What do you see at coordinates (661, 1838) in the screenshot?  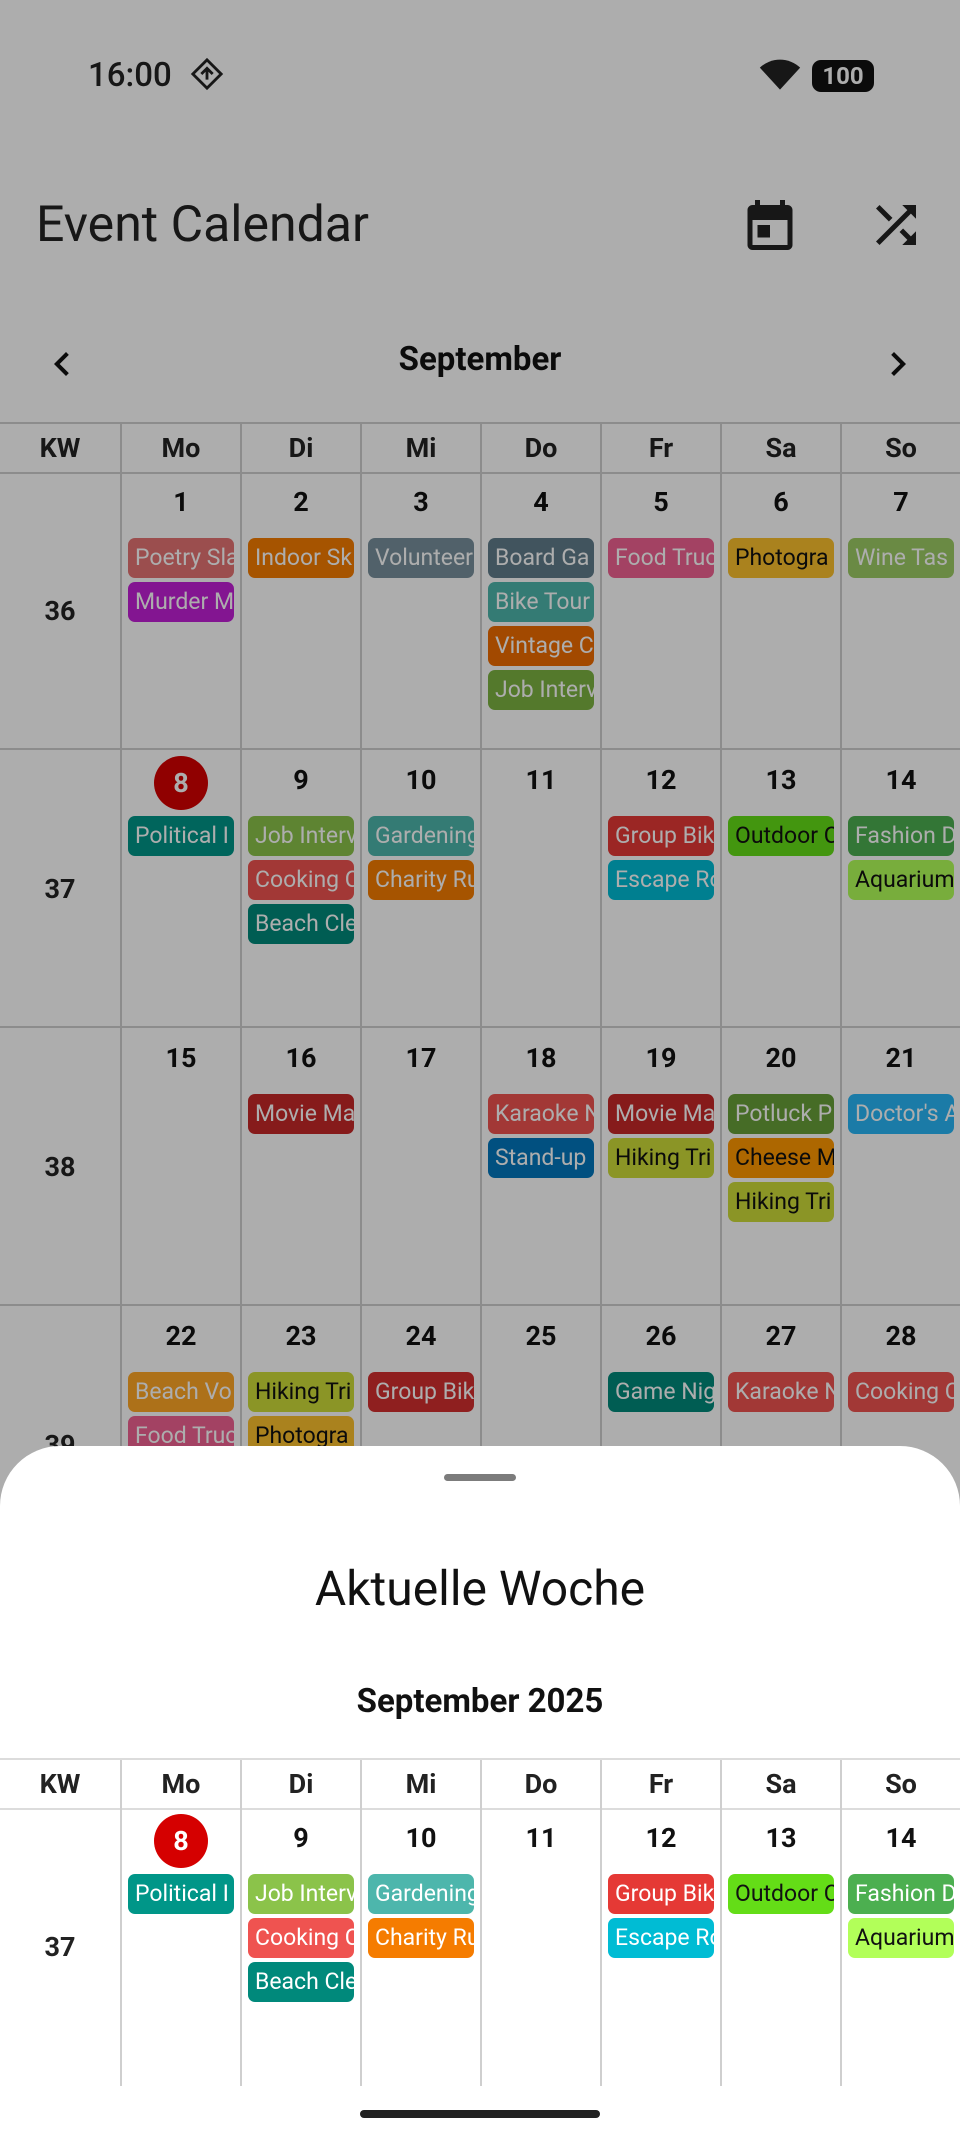 I see `day-number: 12` at bounding box center [661, 1838].